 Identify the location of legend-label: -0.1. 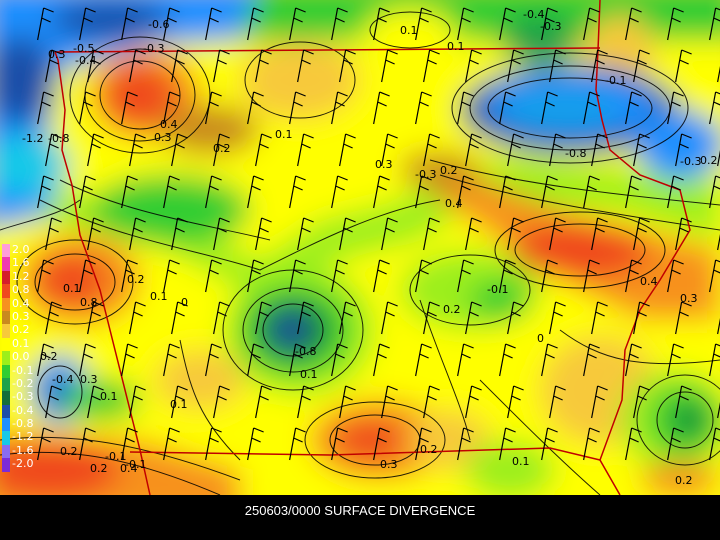
(23, 370).